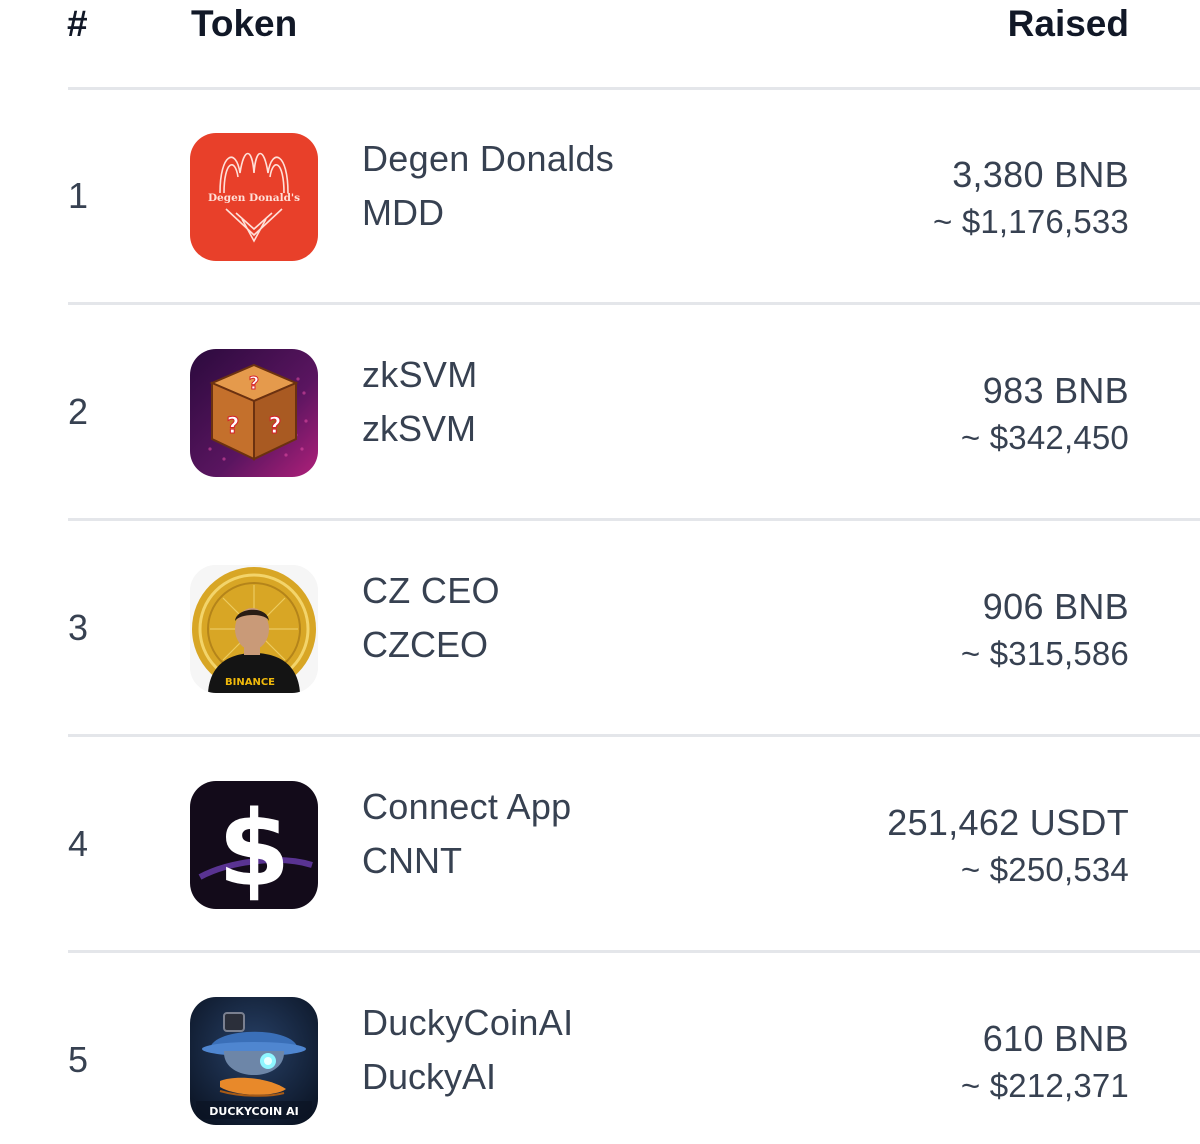 Image resolution: width=1200 pixels, height=1144 pixels. What do you see at coordinates (425, 644) in the screenshot?
I see `token-symbol: CZCEO` at bounding box center [425, 644].